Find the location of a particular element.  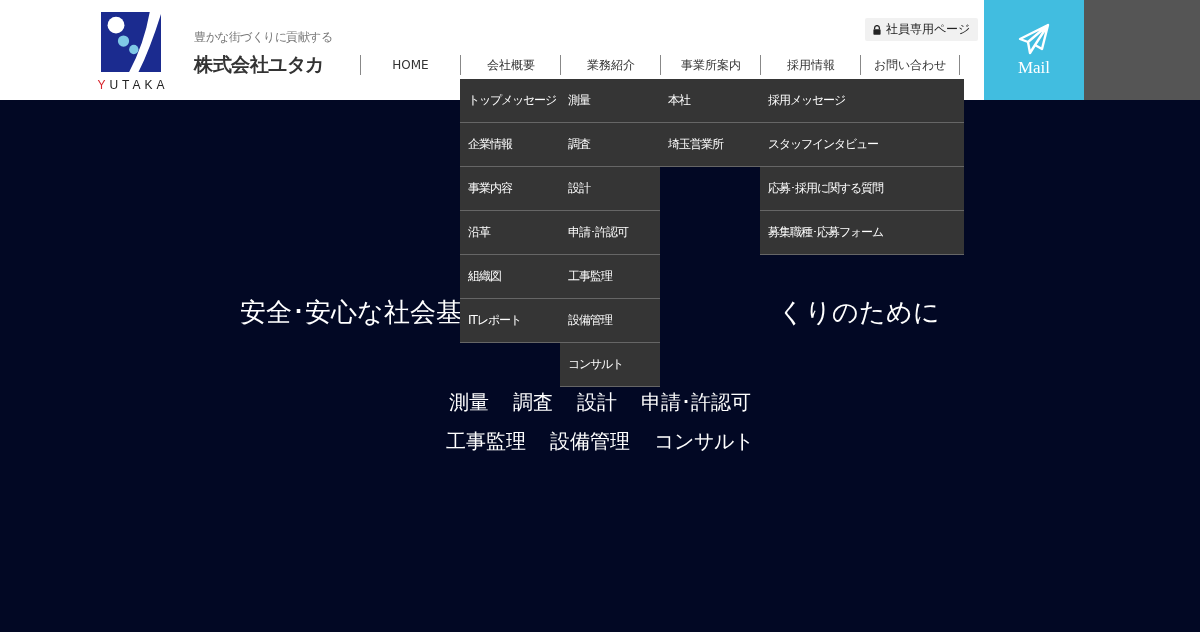

service-label: 設計 is located at coordinates (597, 402).